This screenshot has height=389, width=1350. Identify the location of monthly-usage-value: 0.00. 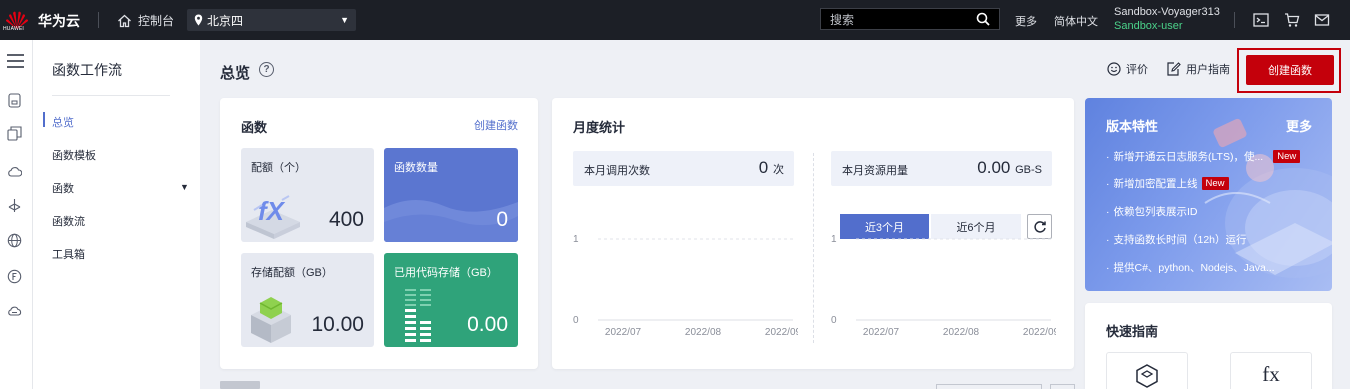
(994, 167).